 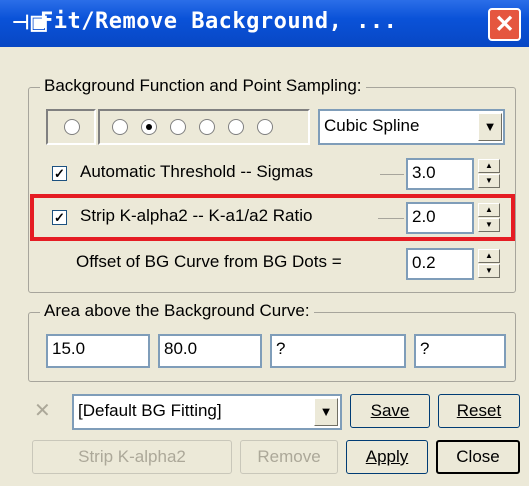 What do you see at coordinates (338, 351) in the screenshot?
I see `area-field-3: ?` at bounding box center [338, 351].